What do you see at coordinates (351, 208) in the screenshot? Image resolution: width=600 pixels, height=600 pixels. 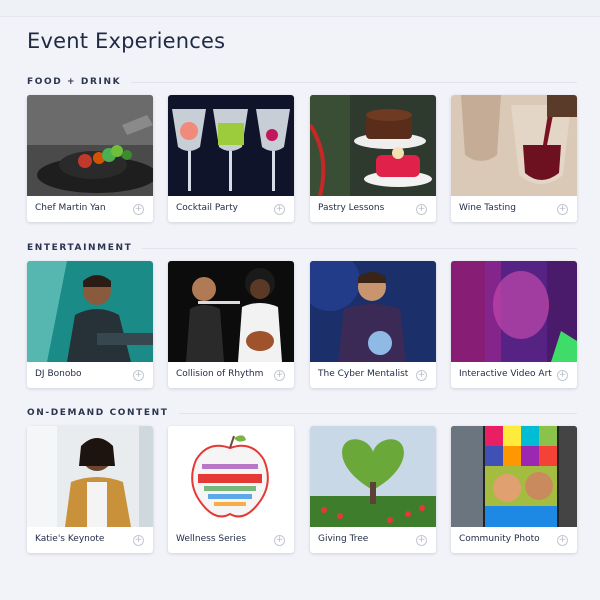 I see `card-label: Pastry Lessons` at bounding box center [351, 208].